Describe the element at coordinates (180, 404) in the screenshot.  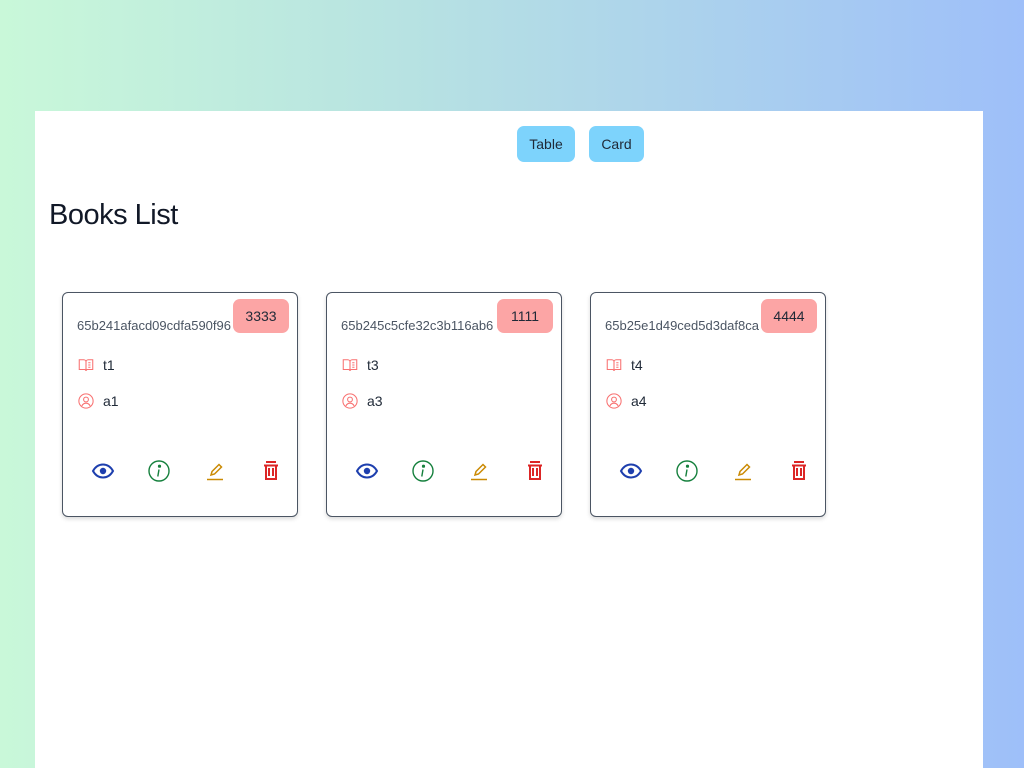
I see `book-card: 65b241afacd09cdfa590f96 3333 t1 a1` at that location.